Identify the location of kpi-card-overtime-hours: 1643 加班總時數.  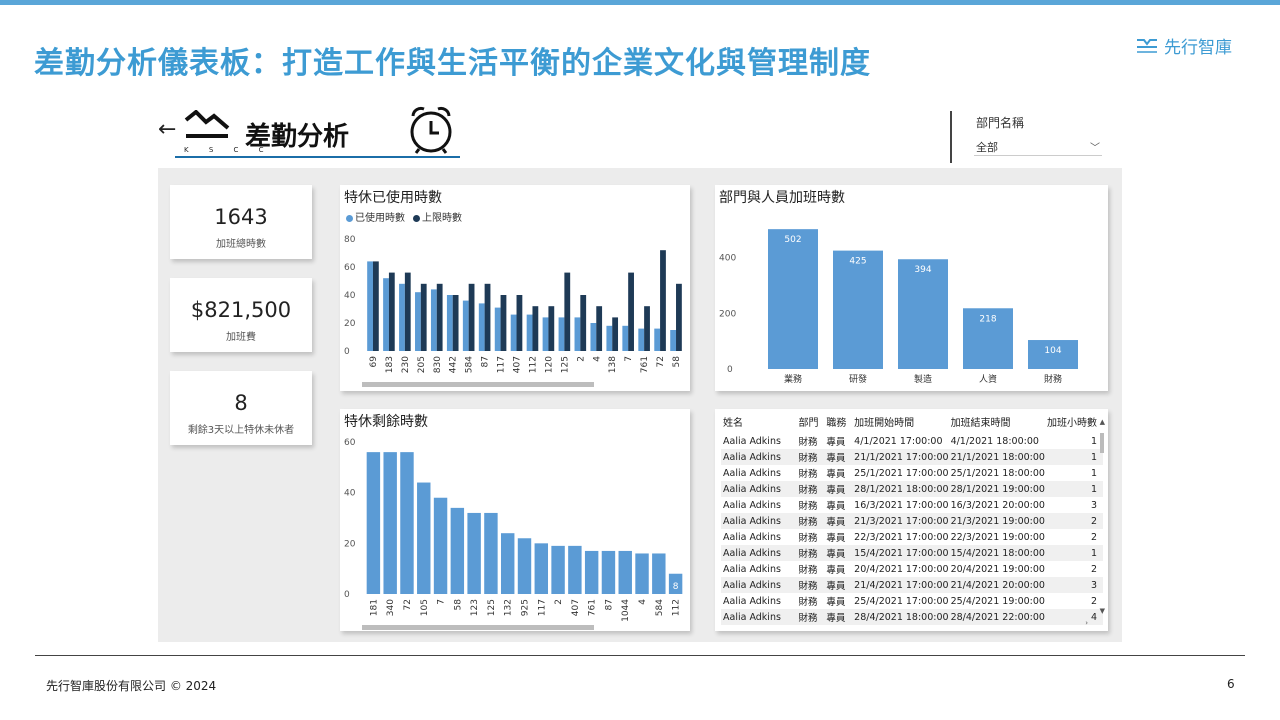
(241, 222).